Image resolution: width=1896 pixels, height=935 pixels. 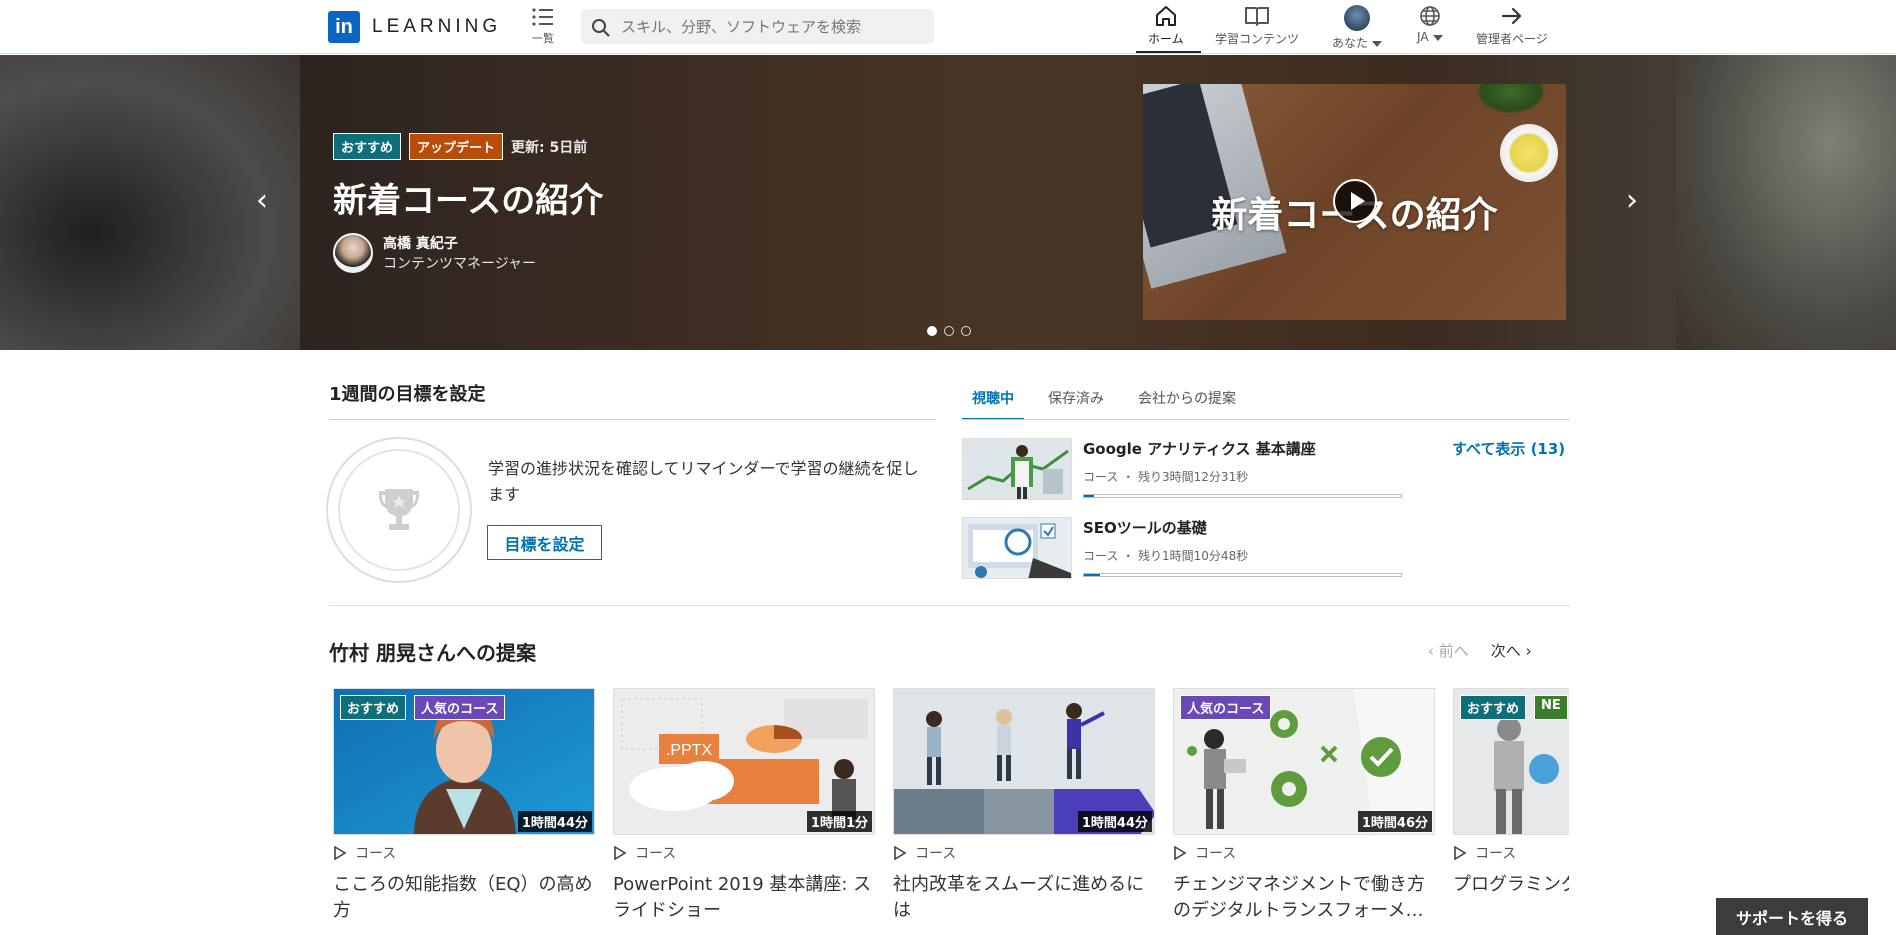 What do you see at coordinates (464, 898) in the screenshot?
I see `card-title: こころの知能指数（EQ）の高め方` at bounding box center [464, 898].